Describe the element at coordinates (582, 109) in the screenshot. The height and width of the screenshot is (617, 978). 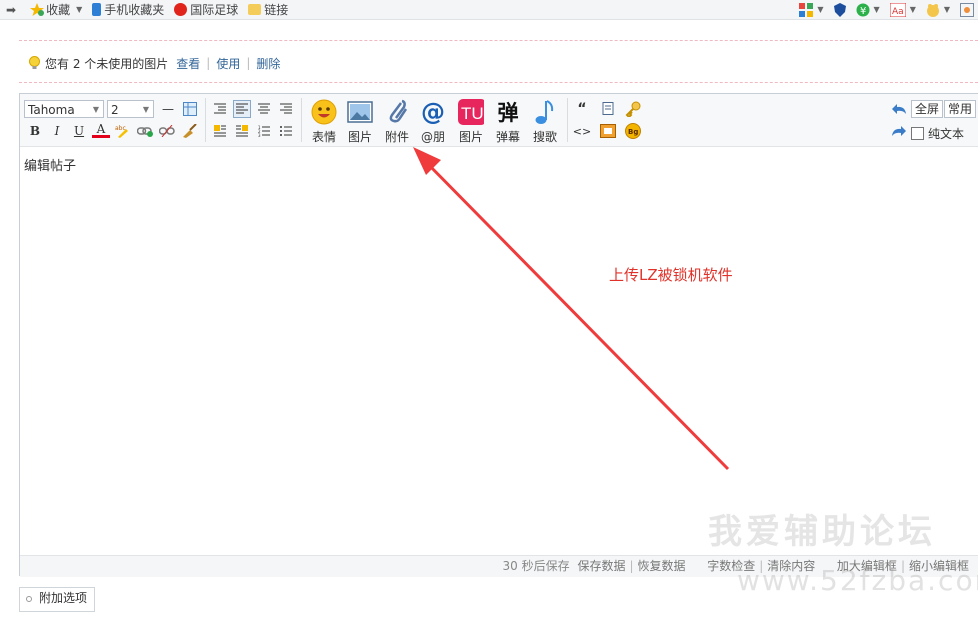
I see `quote-icon: “` at that location.